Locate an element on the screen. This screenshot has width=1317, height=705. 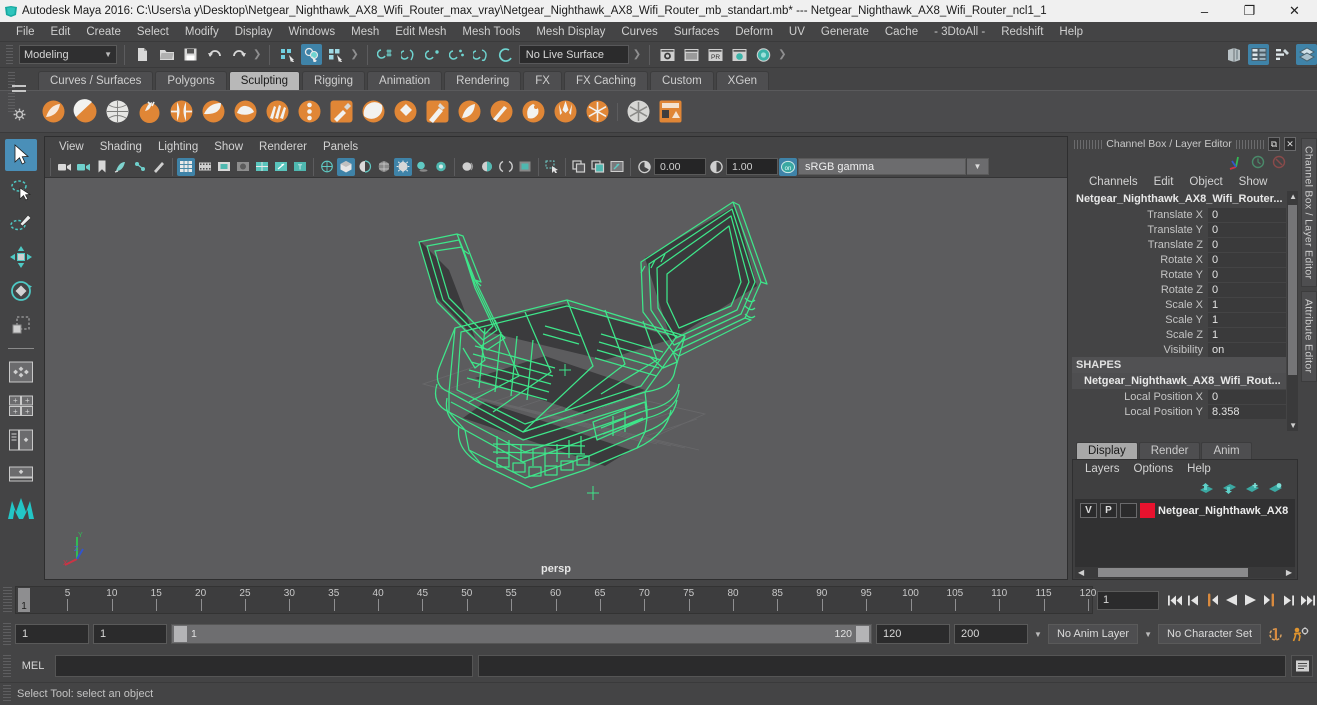
unfreeze-brush-icon is located at coordinates (638, 112).